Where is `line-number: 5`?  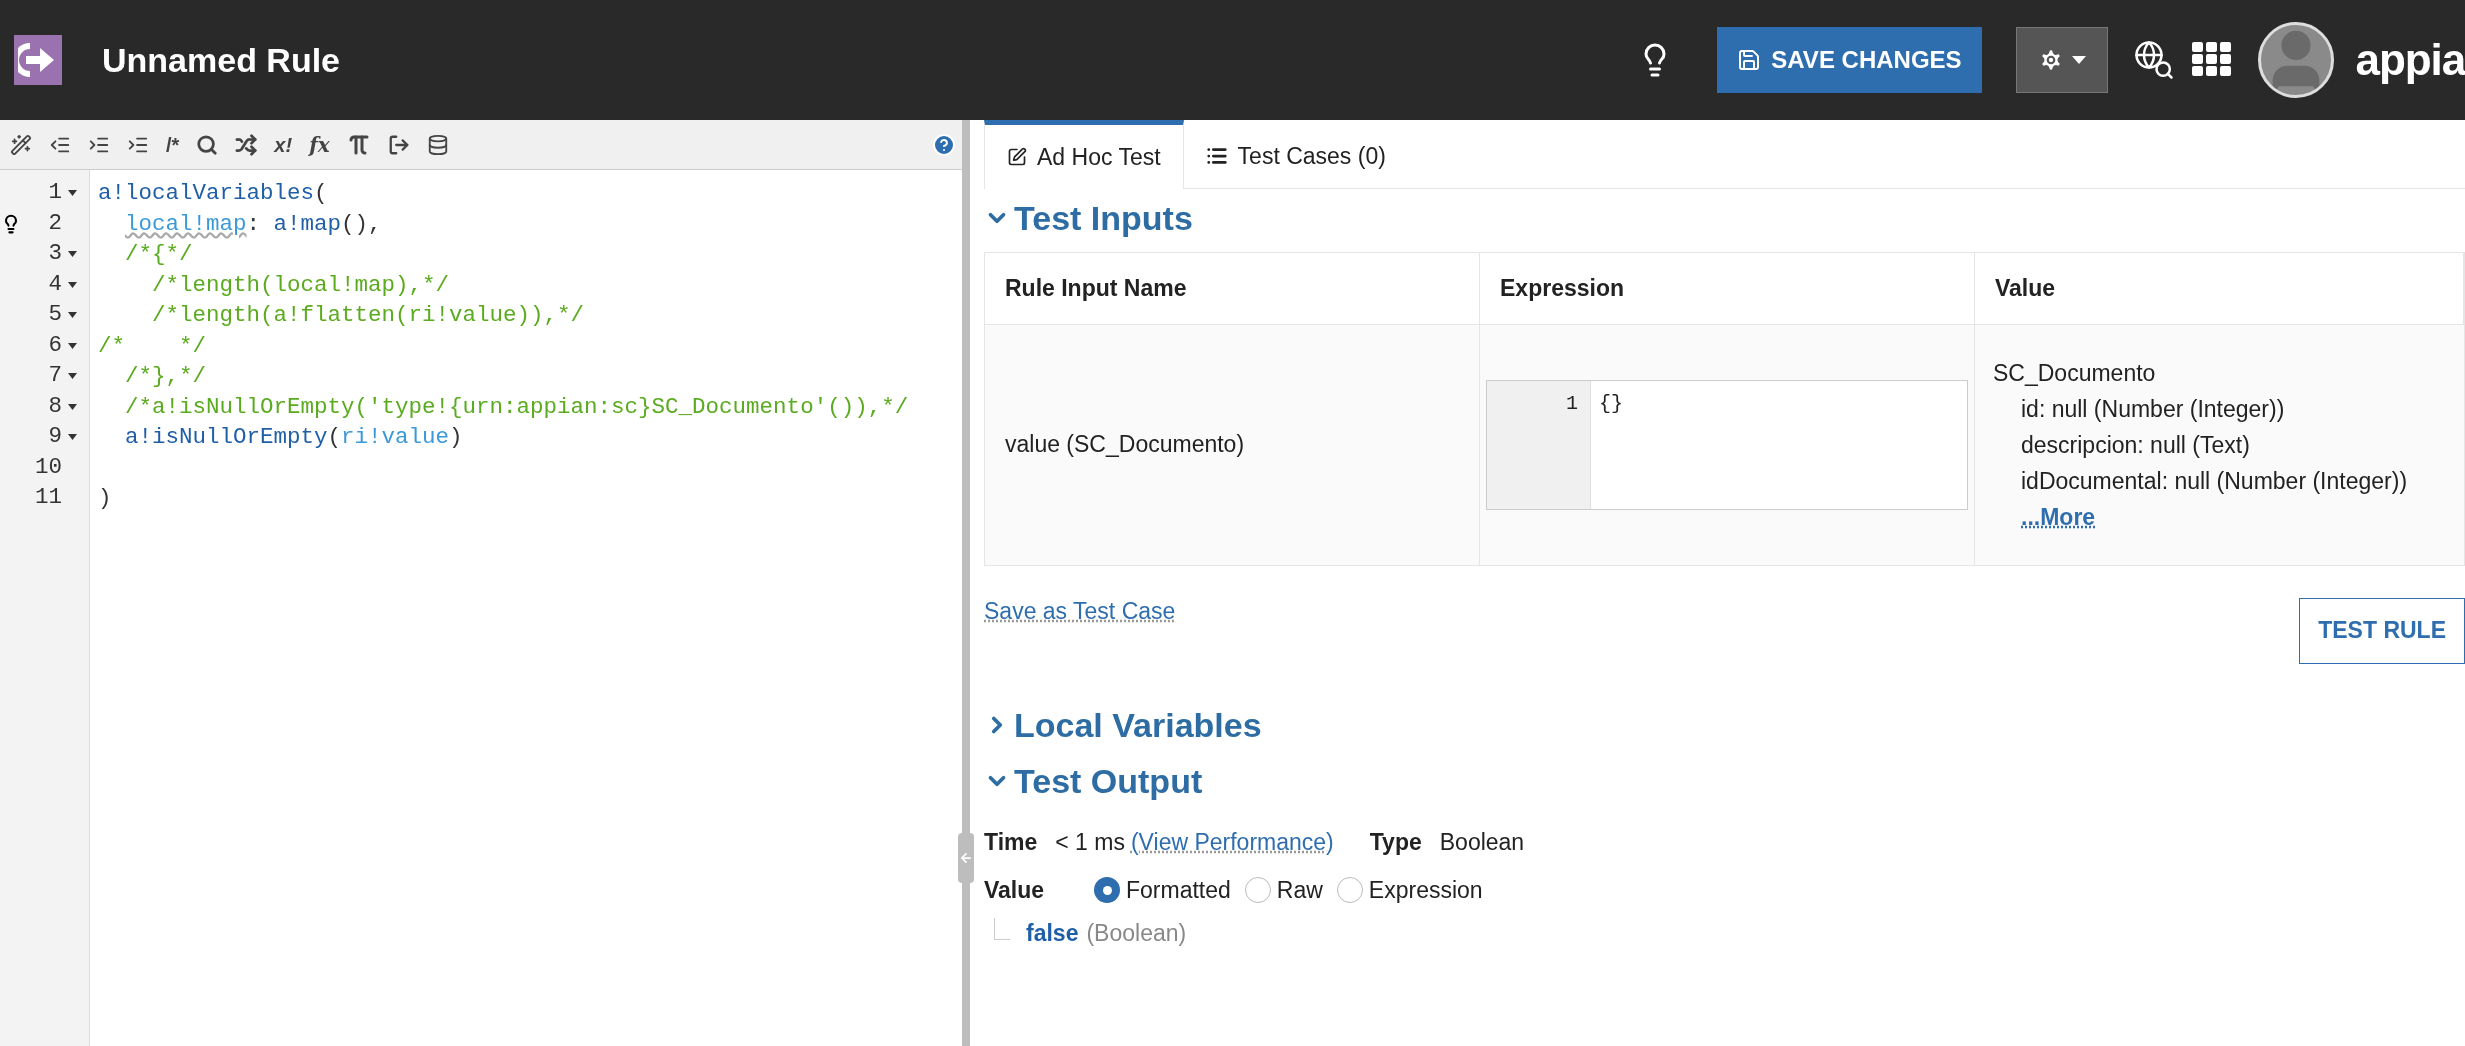 line-number: 5 is located at coordinates (54, 315).